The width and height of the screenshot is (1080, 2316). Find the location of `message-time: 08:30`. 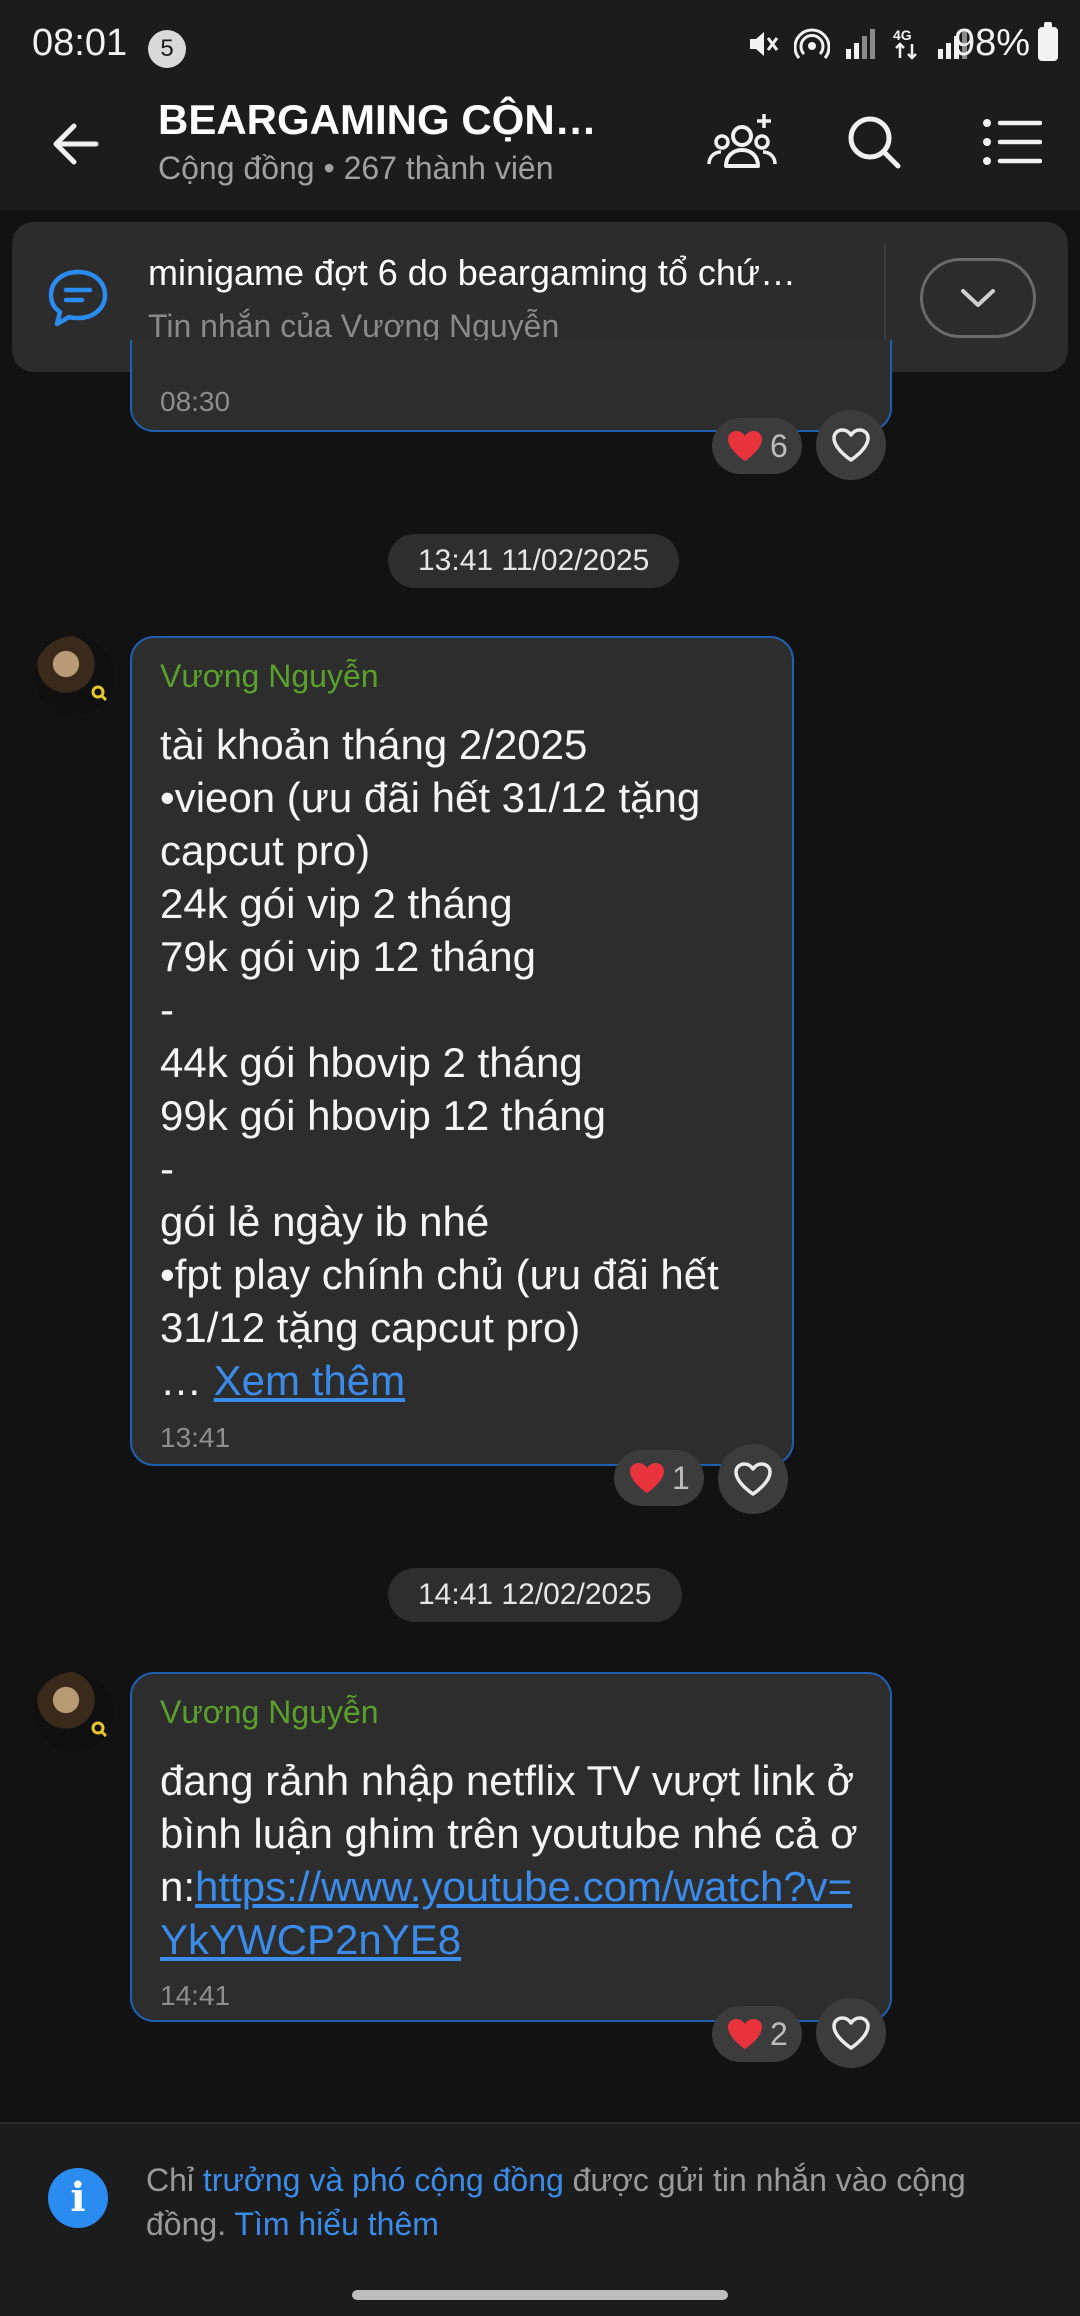

message-time: 08:30 is located at coordinates (195, 401).